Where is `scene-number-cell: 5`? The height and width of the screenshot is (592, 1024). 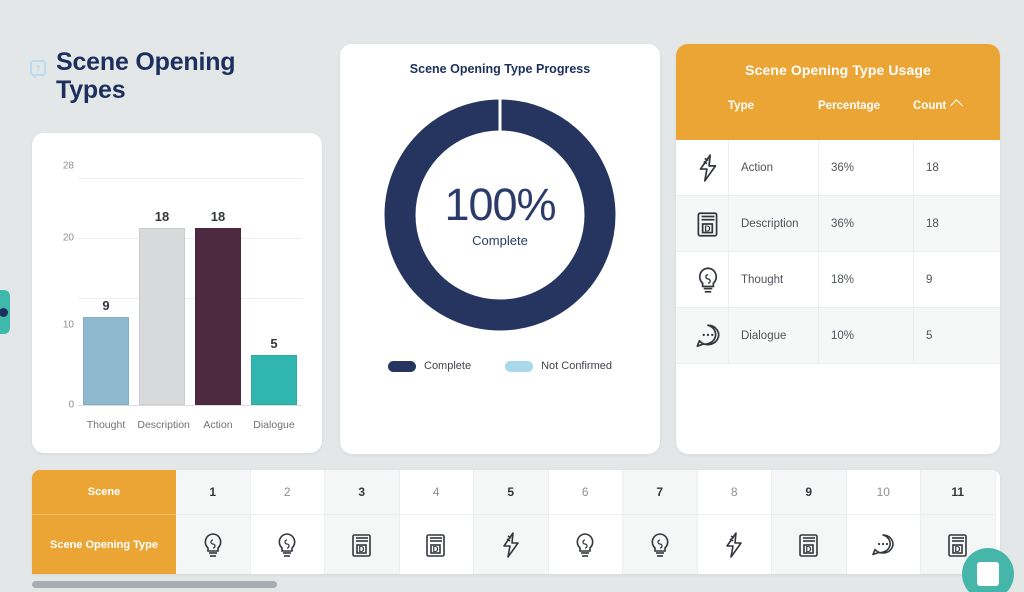 scene-number-cell: 5 is located at coordinates (511, 492).